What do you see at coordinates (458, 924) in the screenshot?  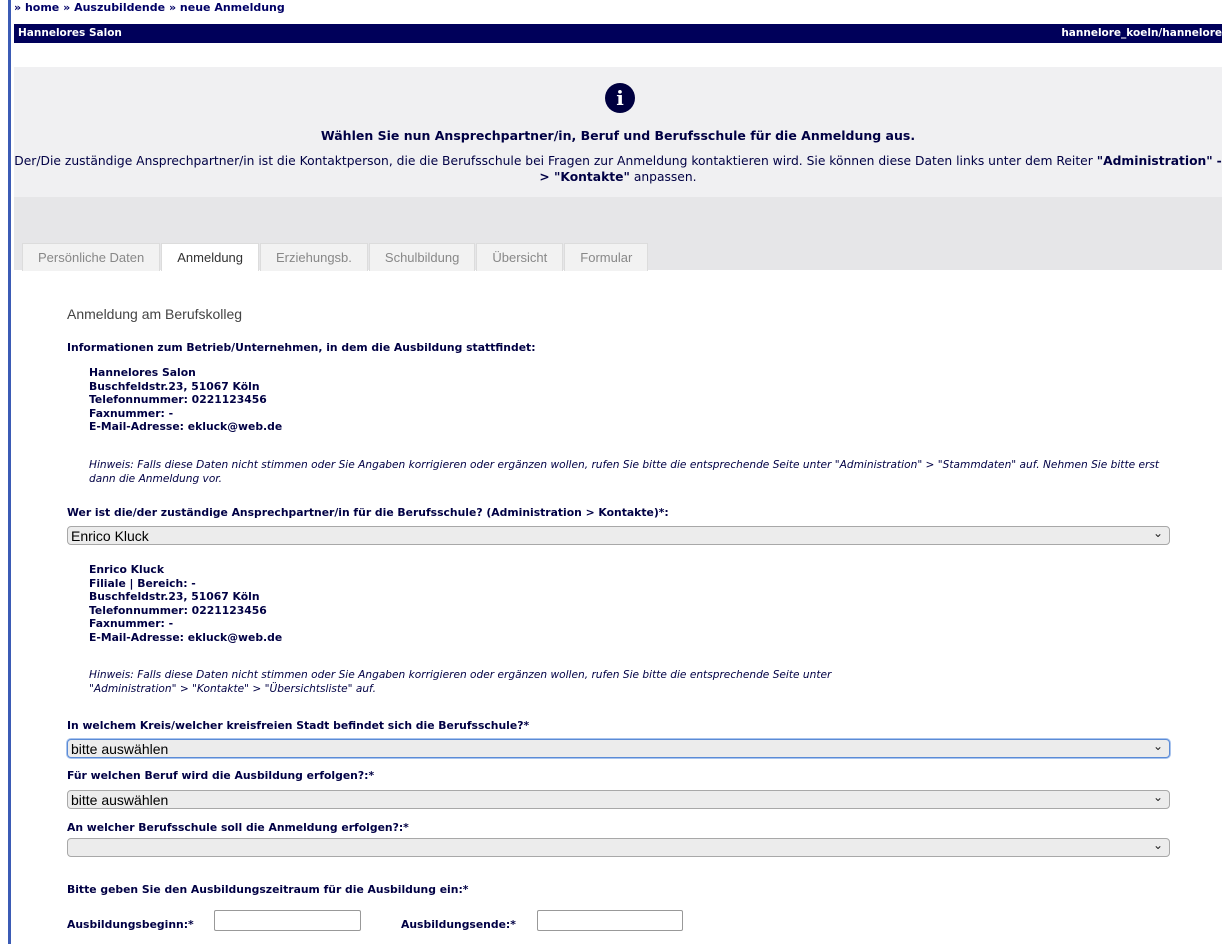 I see `end-date-label: Ausbildungsende:*` at bounding box center [458, 924].